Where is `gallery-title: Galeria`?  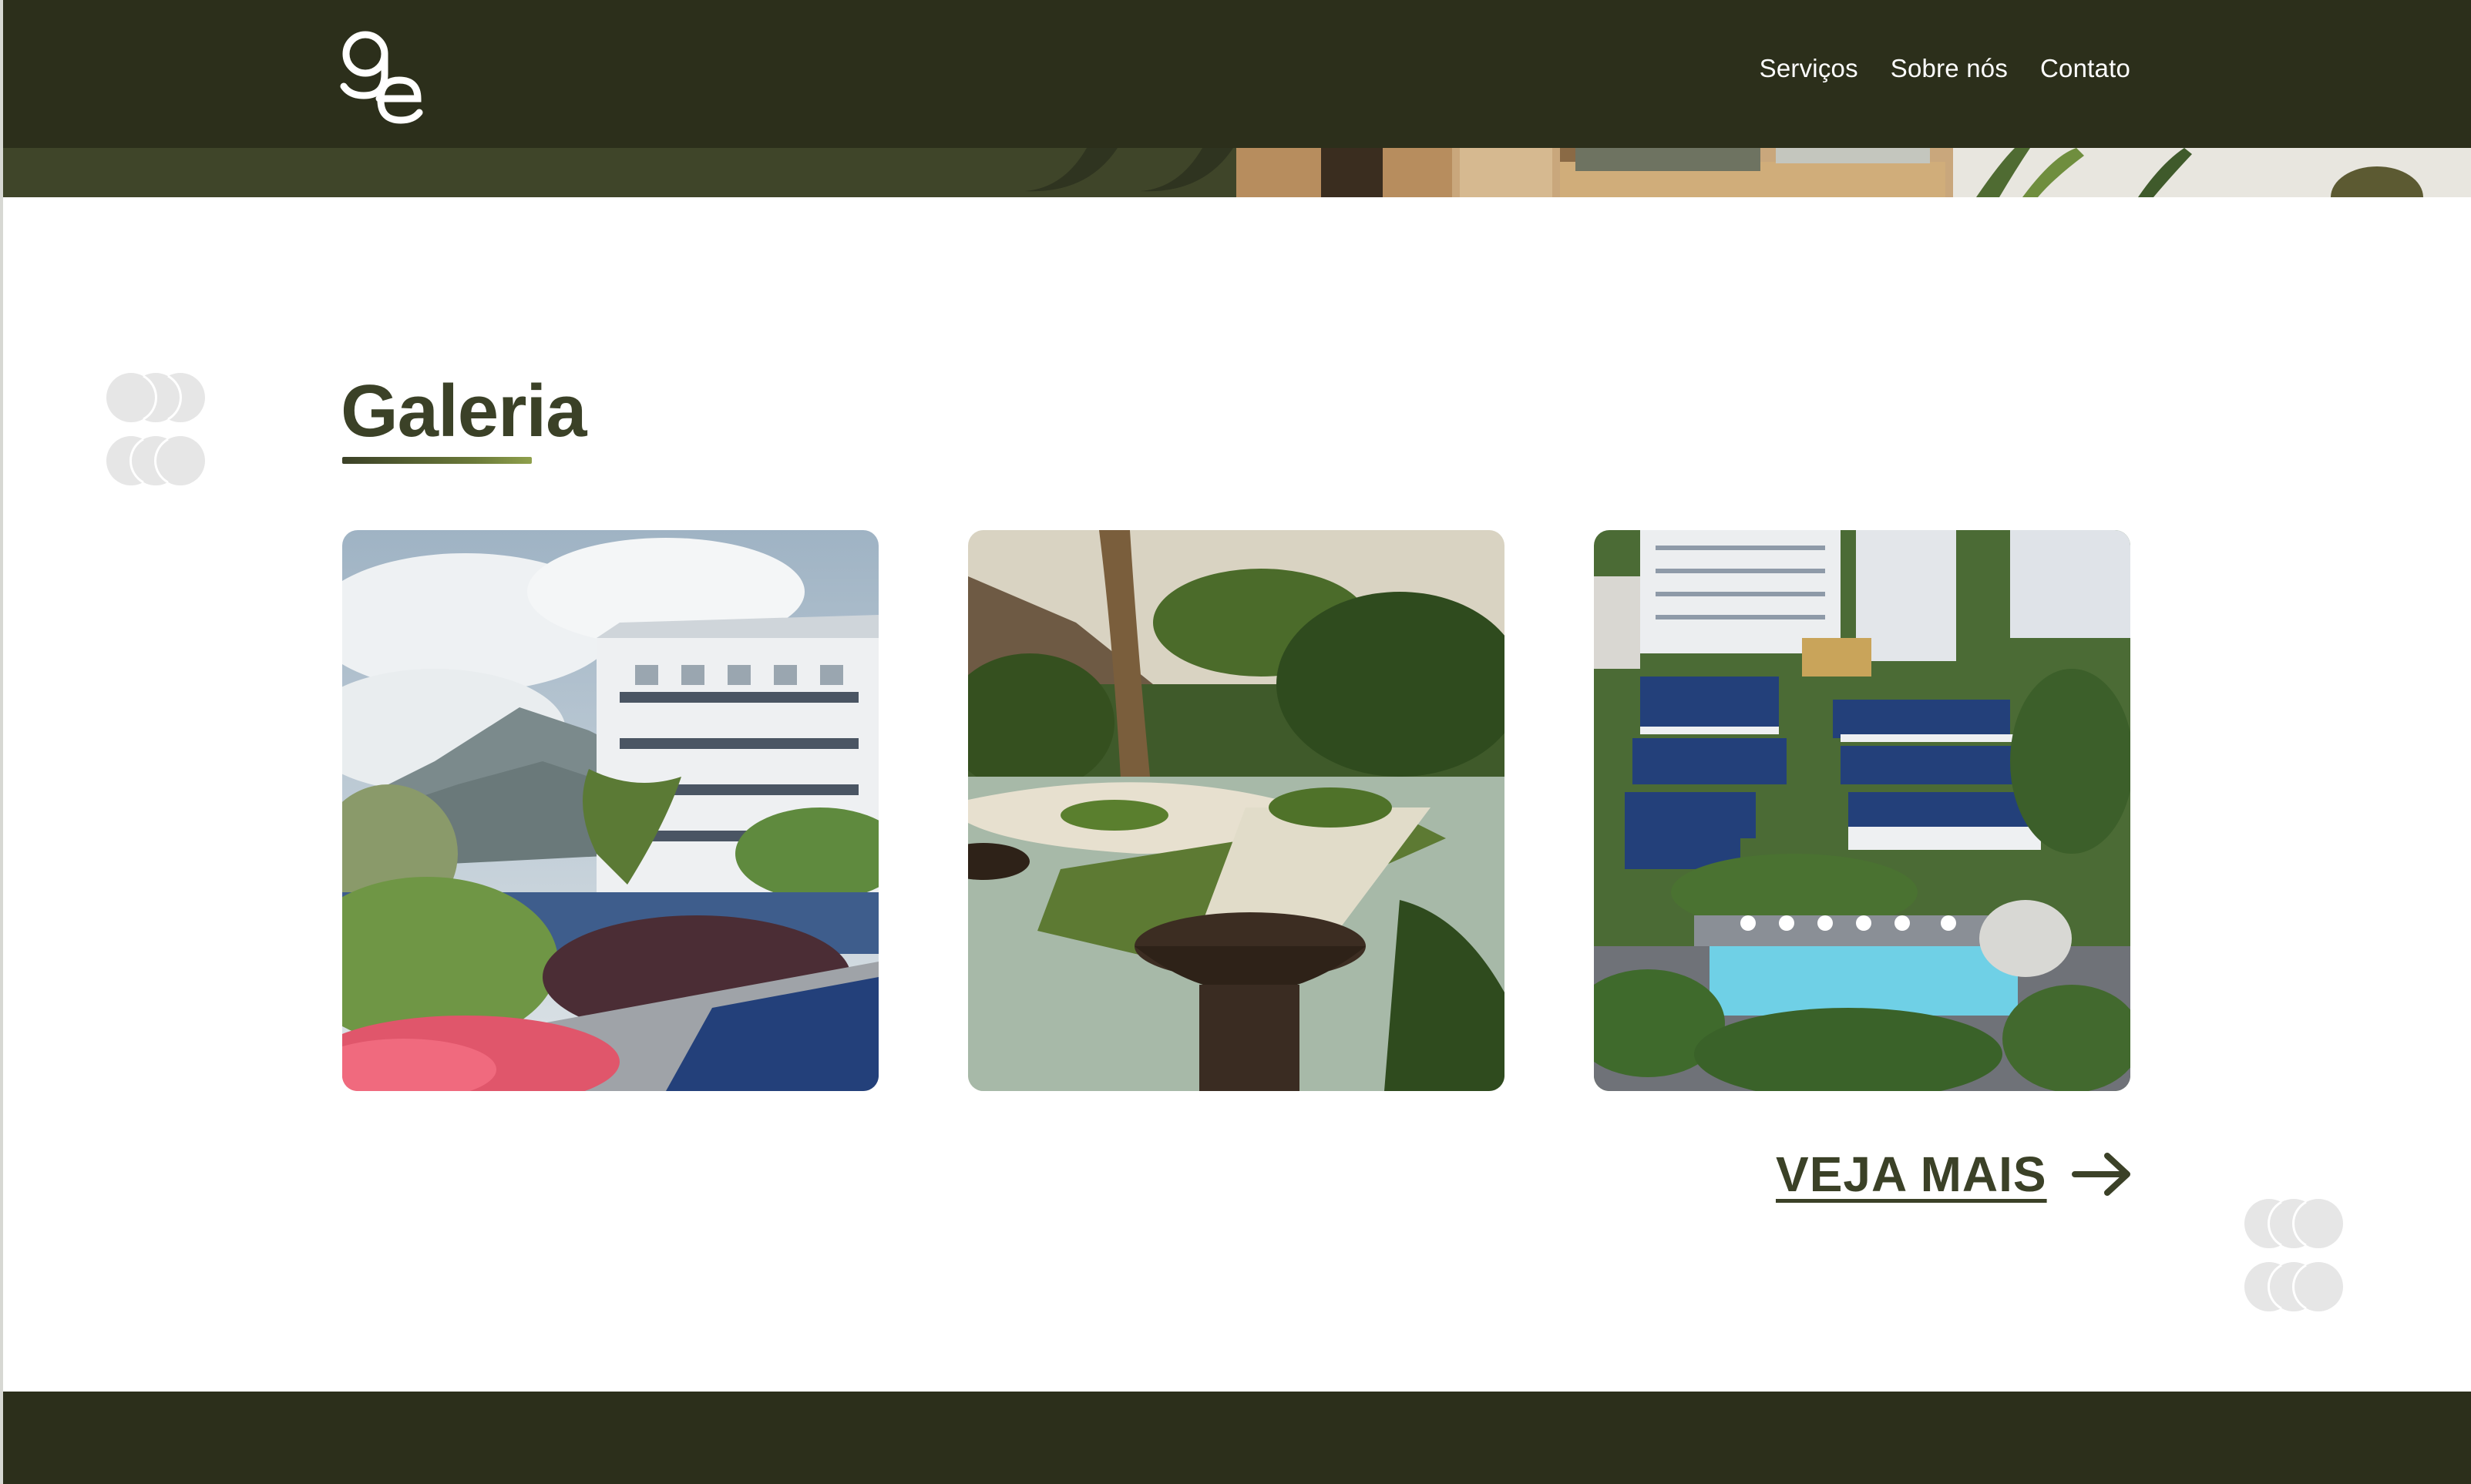 gallery-title: Galeria is located at coordinates (464, 411).